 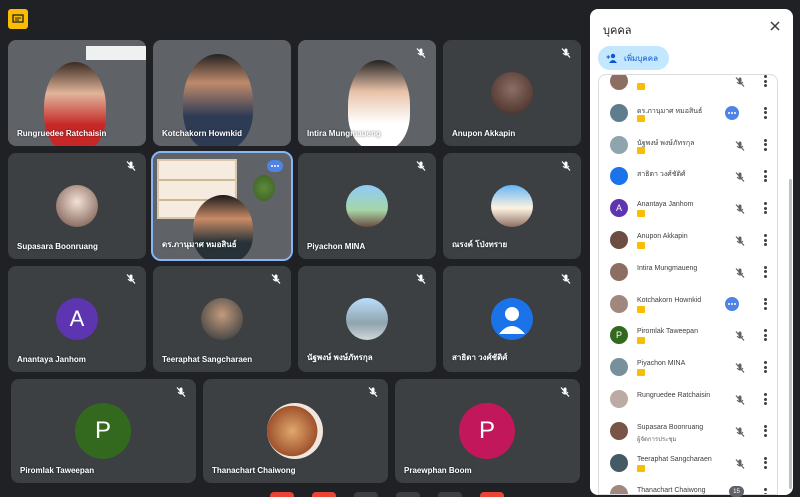 I want to click on participant-role: ผู้จัดการประชุม, so click(x=657, y=439).